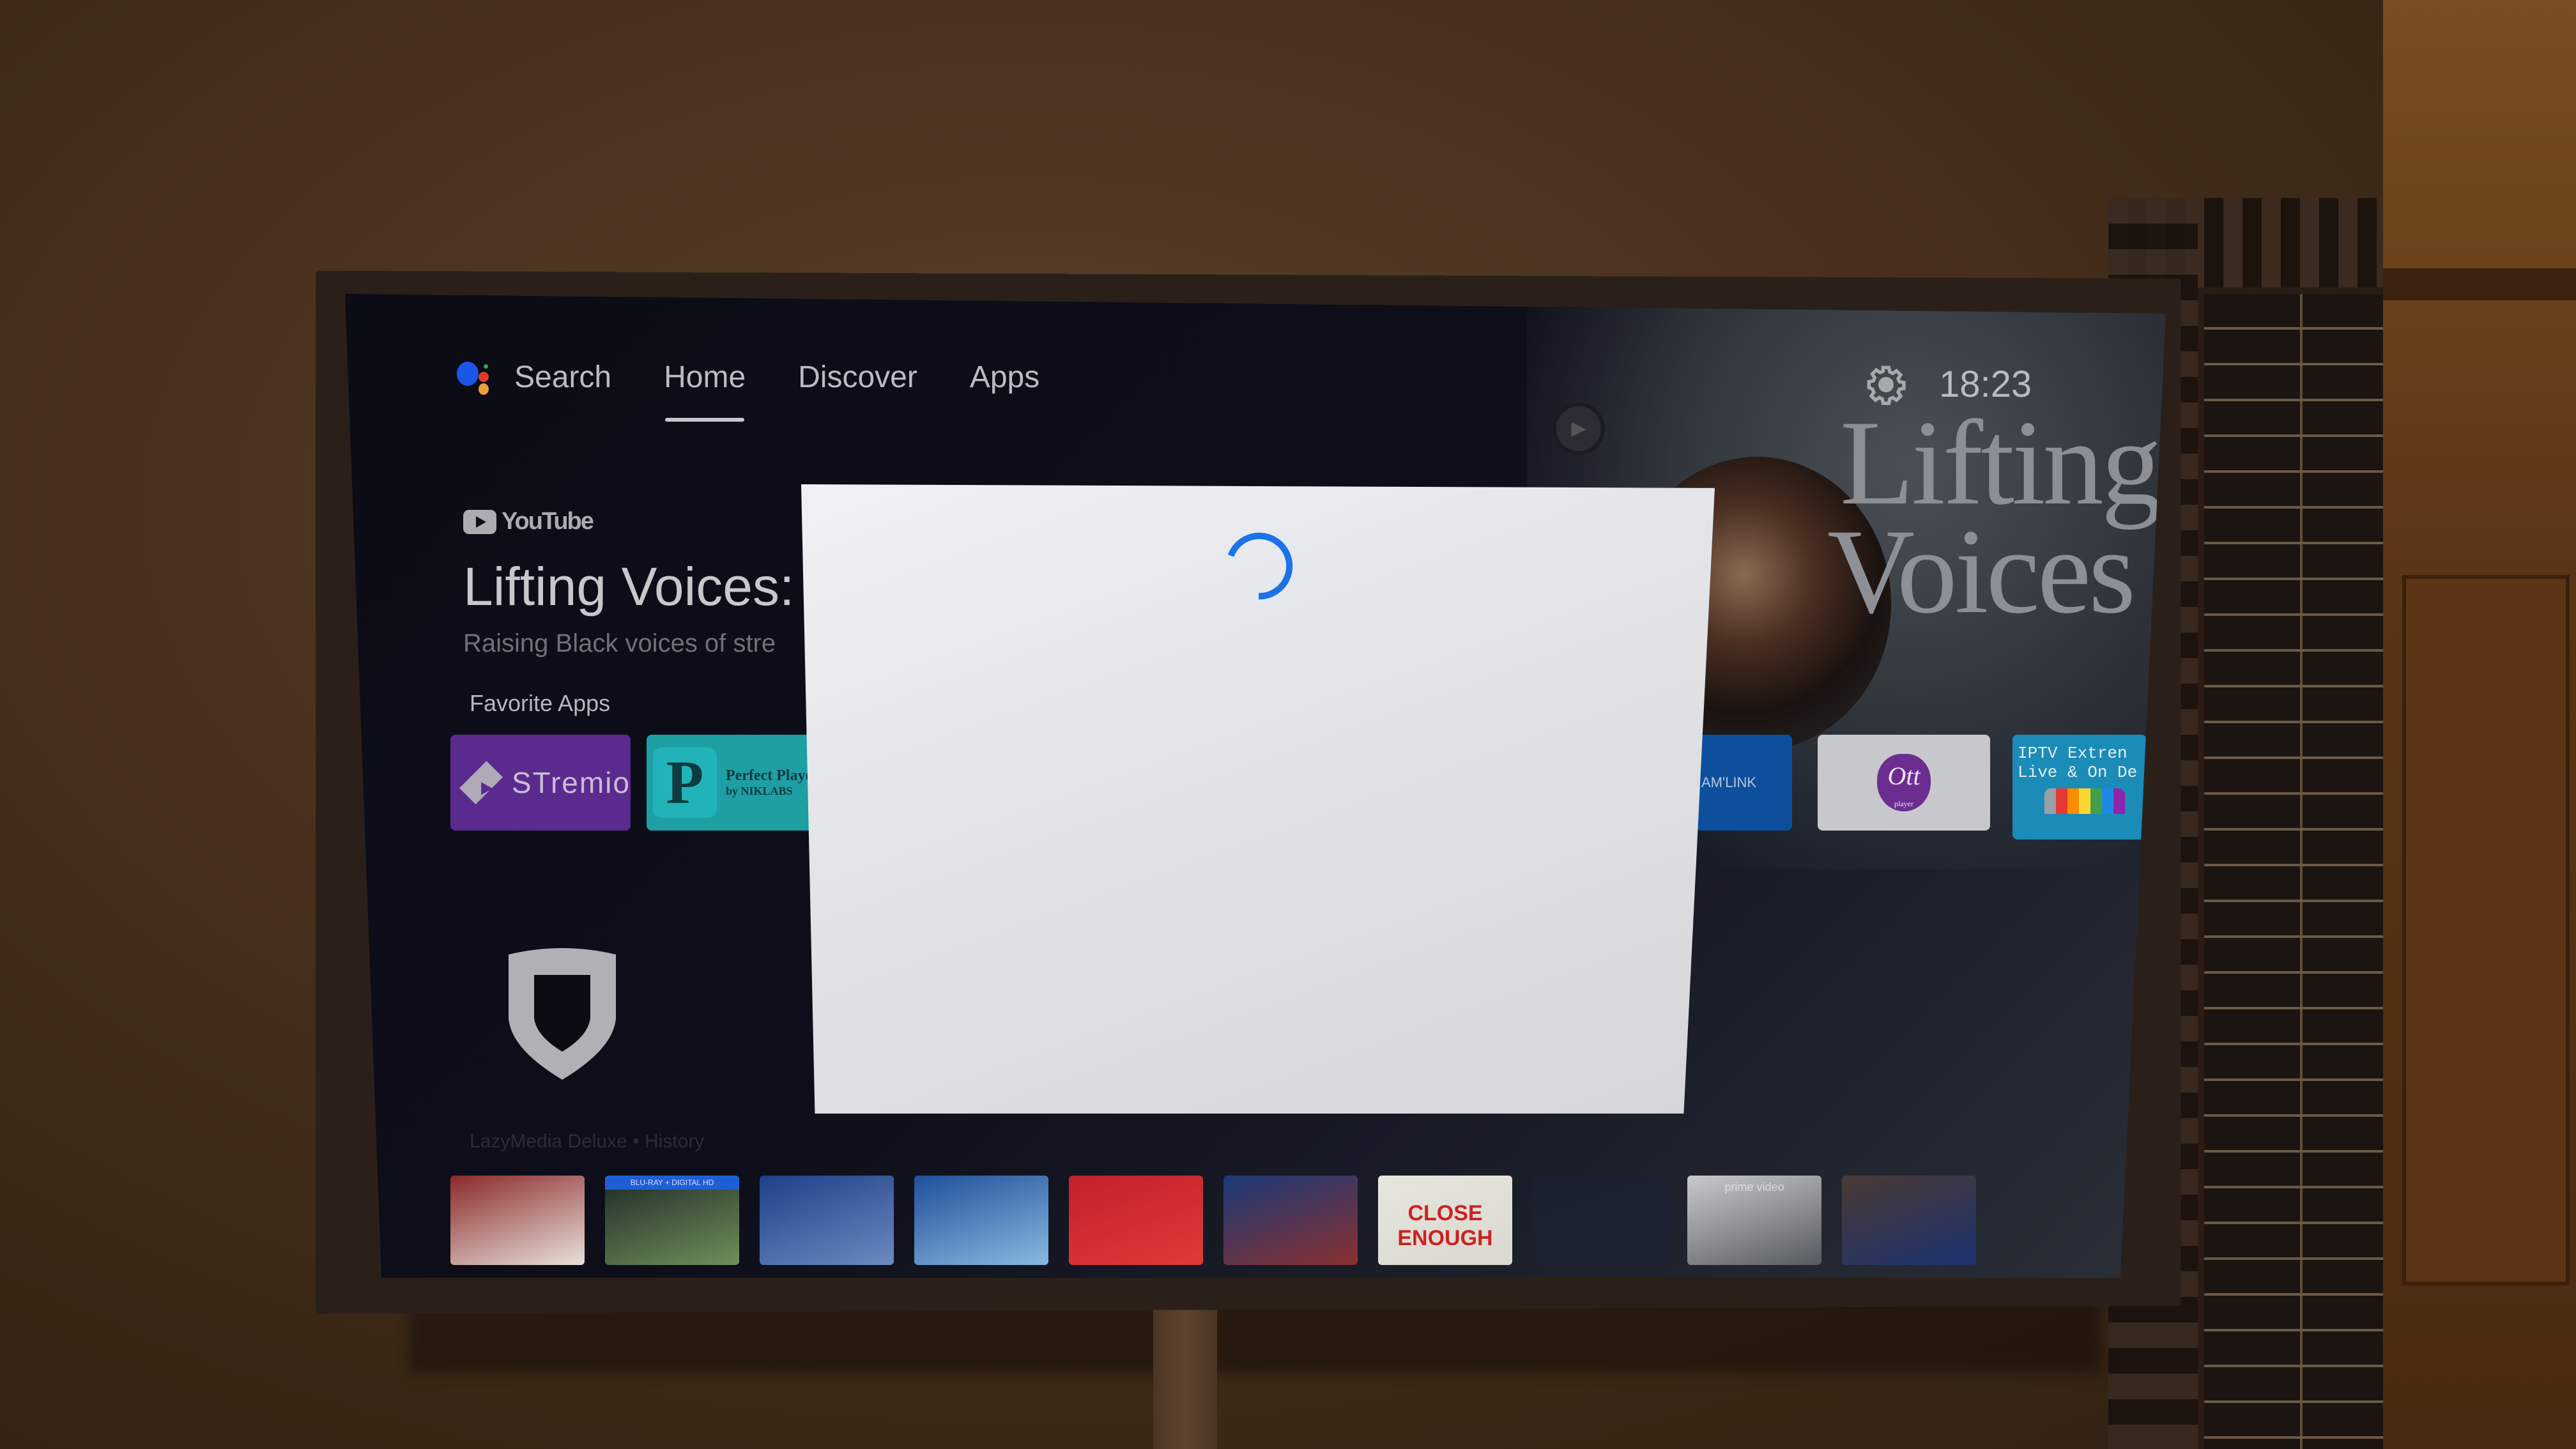 This screenshot has width=2576, height=1449. Describe the element at coordinates (1185, 1370) in the screenshot. I see `tv-stand` at that location.